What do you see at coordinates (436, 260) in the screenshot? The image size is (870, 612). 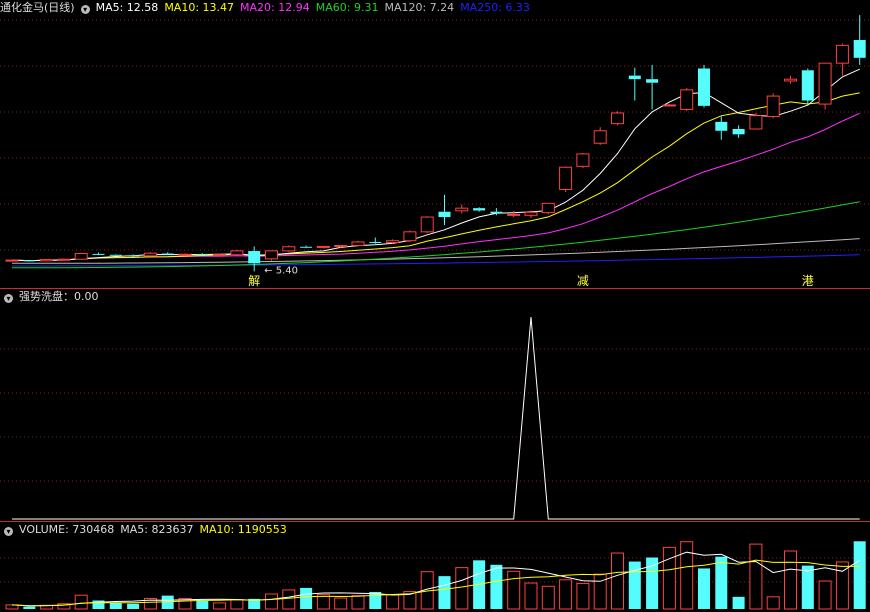 I see `ma250-line` at bounding box center [436, 260].